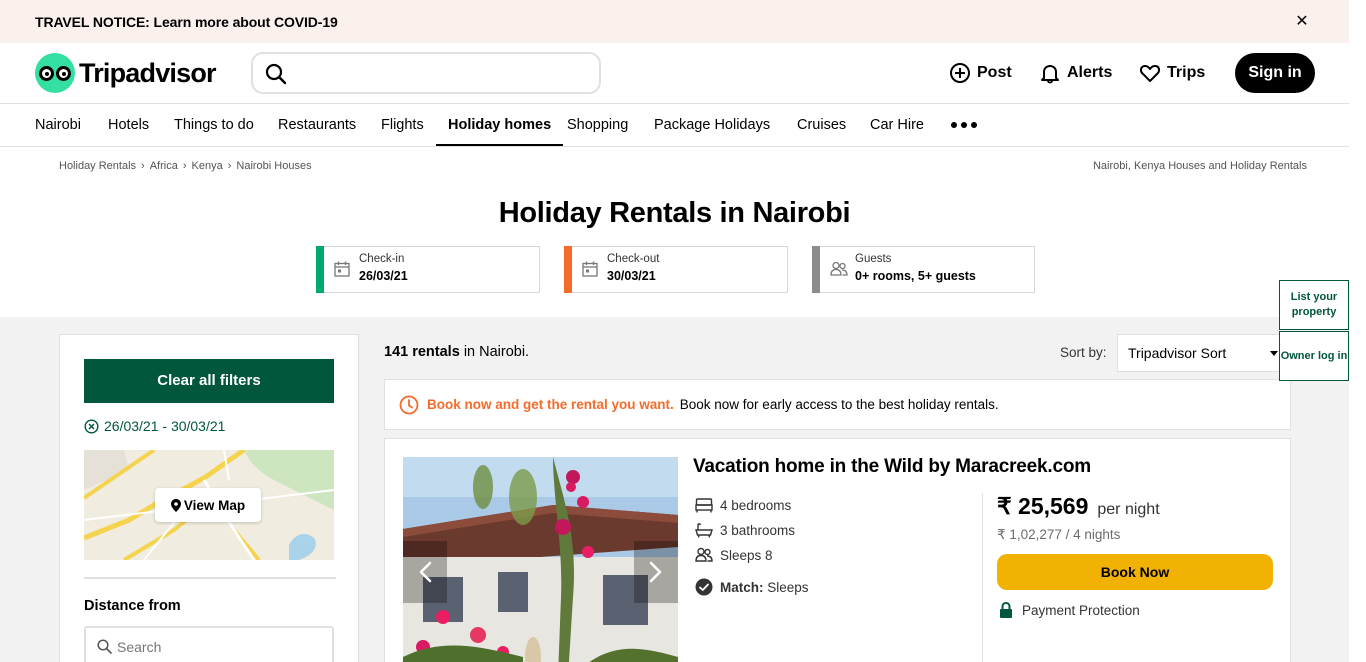  I want to click on search-icon, so click(276, 76).